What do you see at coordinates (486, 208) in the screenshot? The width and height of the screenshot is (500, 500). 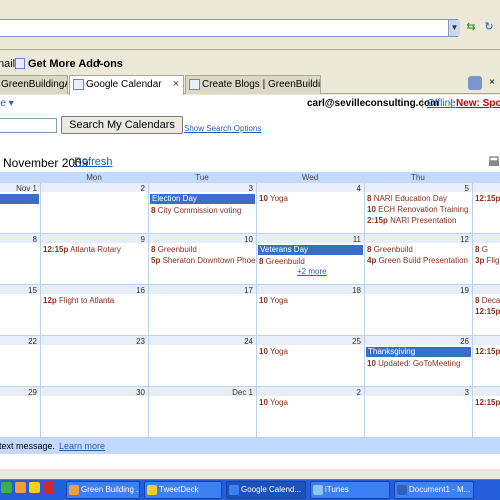 I see `day-cell: 12:15p Y` at bounding box center [486, 208].